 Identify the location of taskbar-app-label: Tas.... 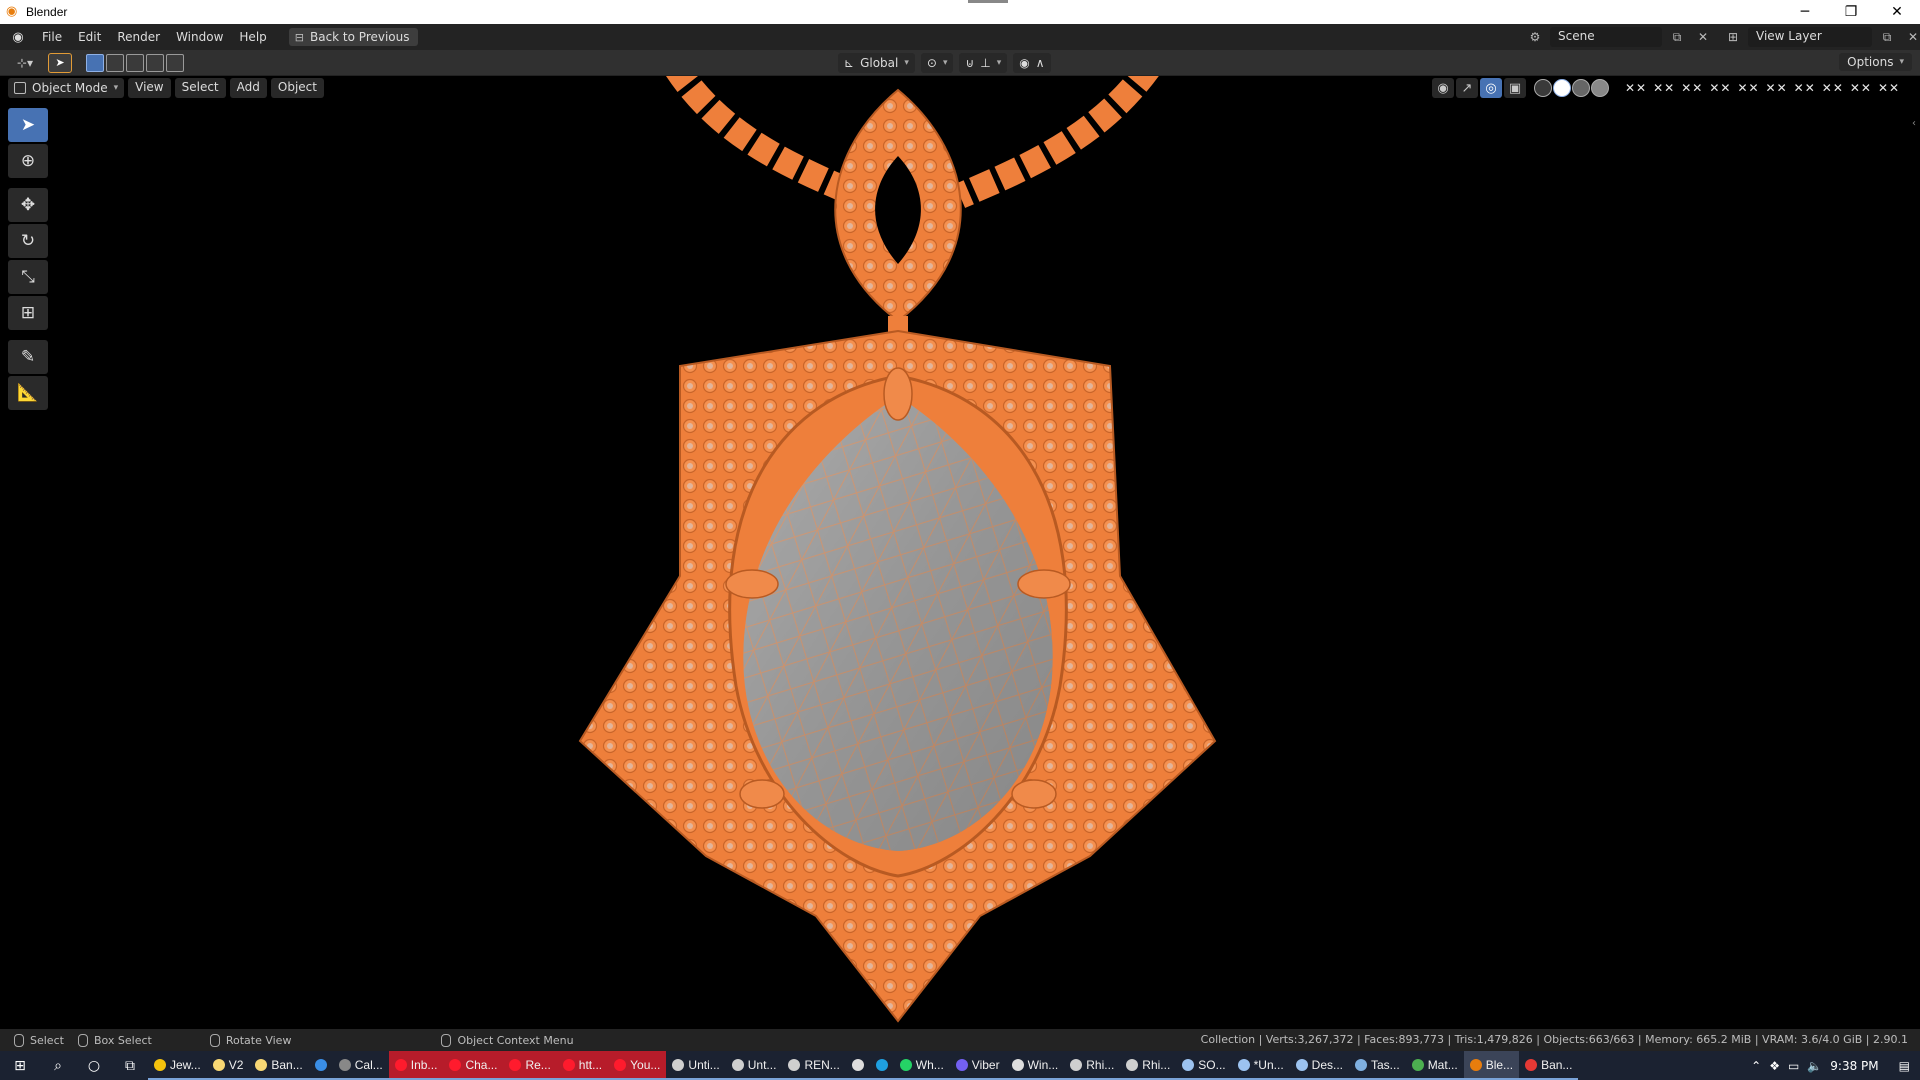
(1385, 1064).